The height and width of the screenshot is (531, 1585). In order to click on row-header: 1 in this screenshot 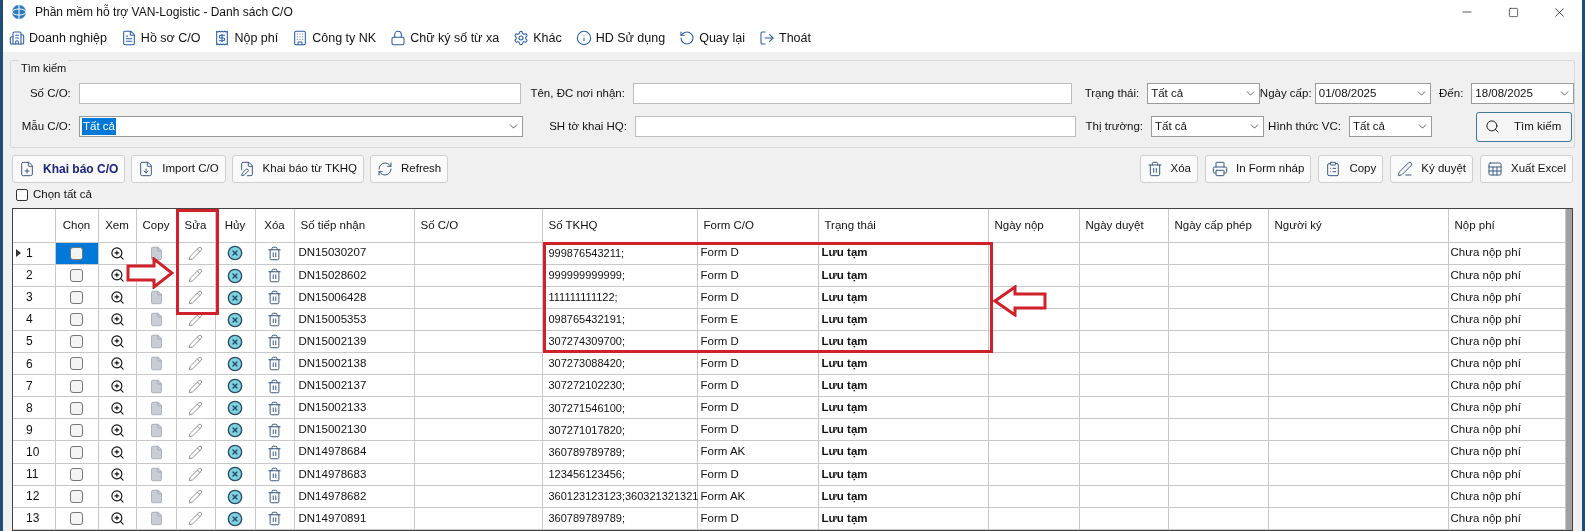, I will do `click(34, 253)`.